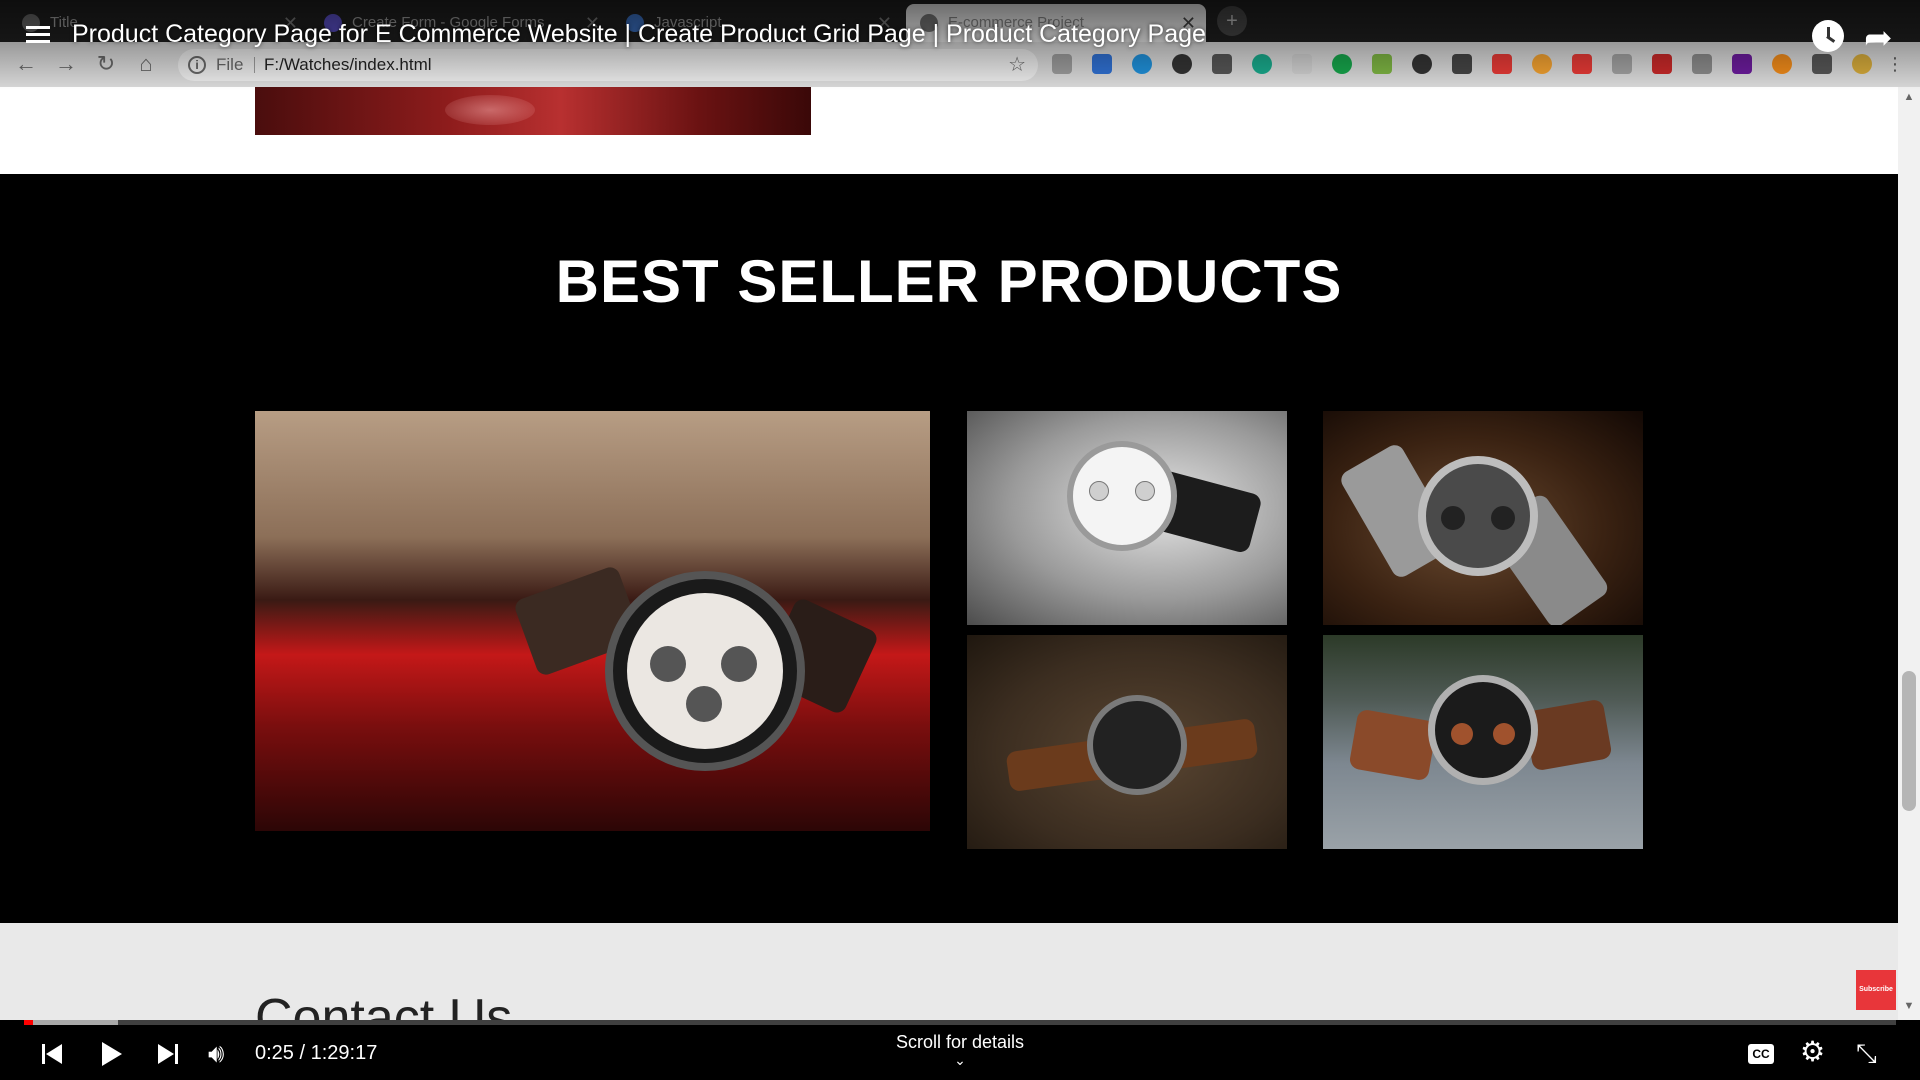  What do you see at coordinates (1232, 21) in the screenshot?
I see `new-tab-button: +` at bounding box center [1232, 21].